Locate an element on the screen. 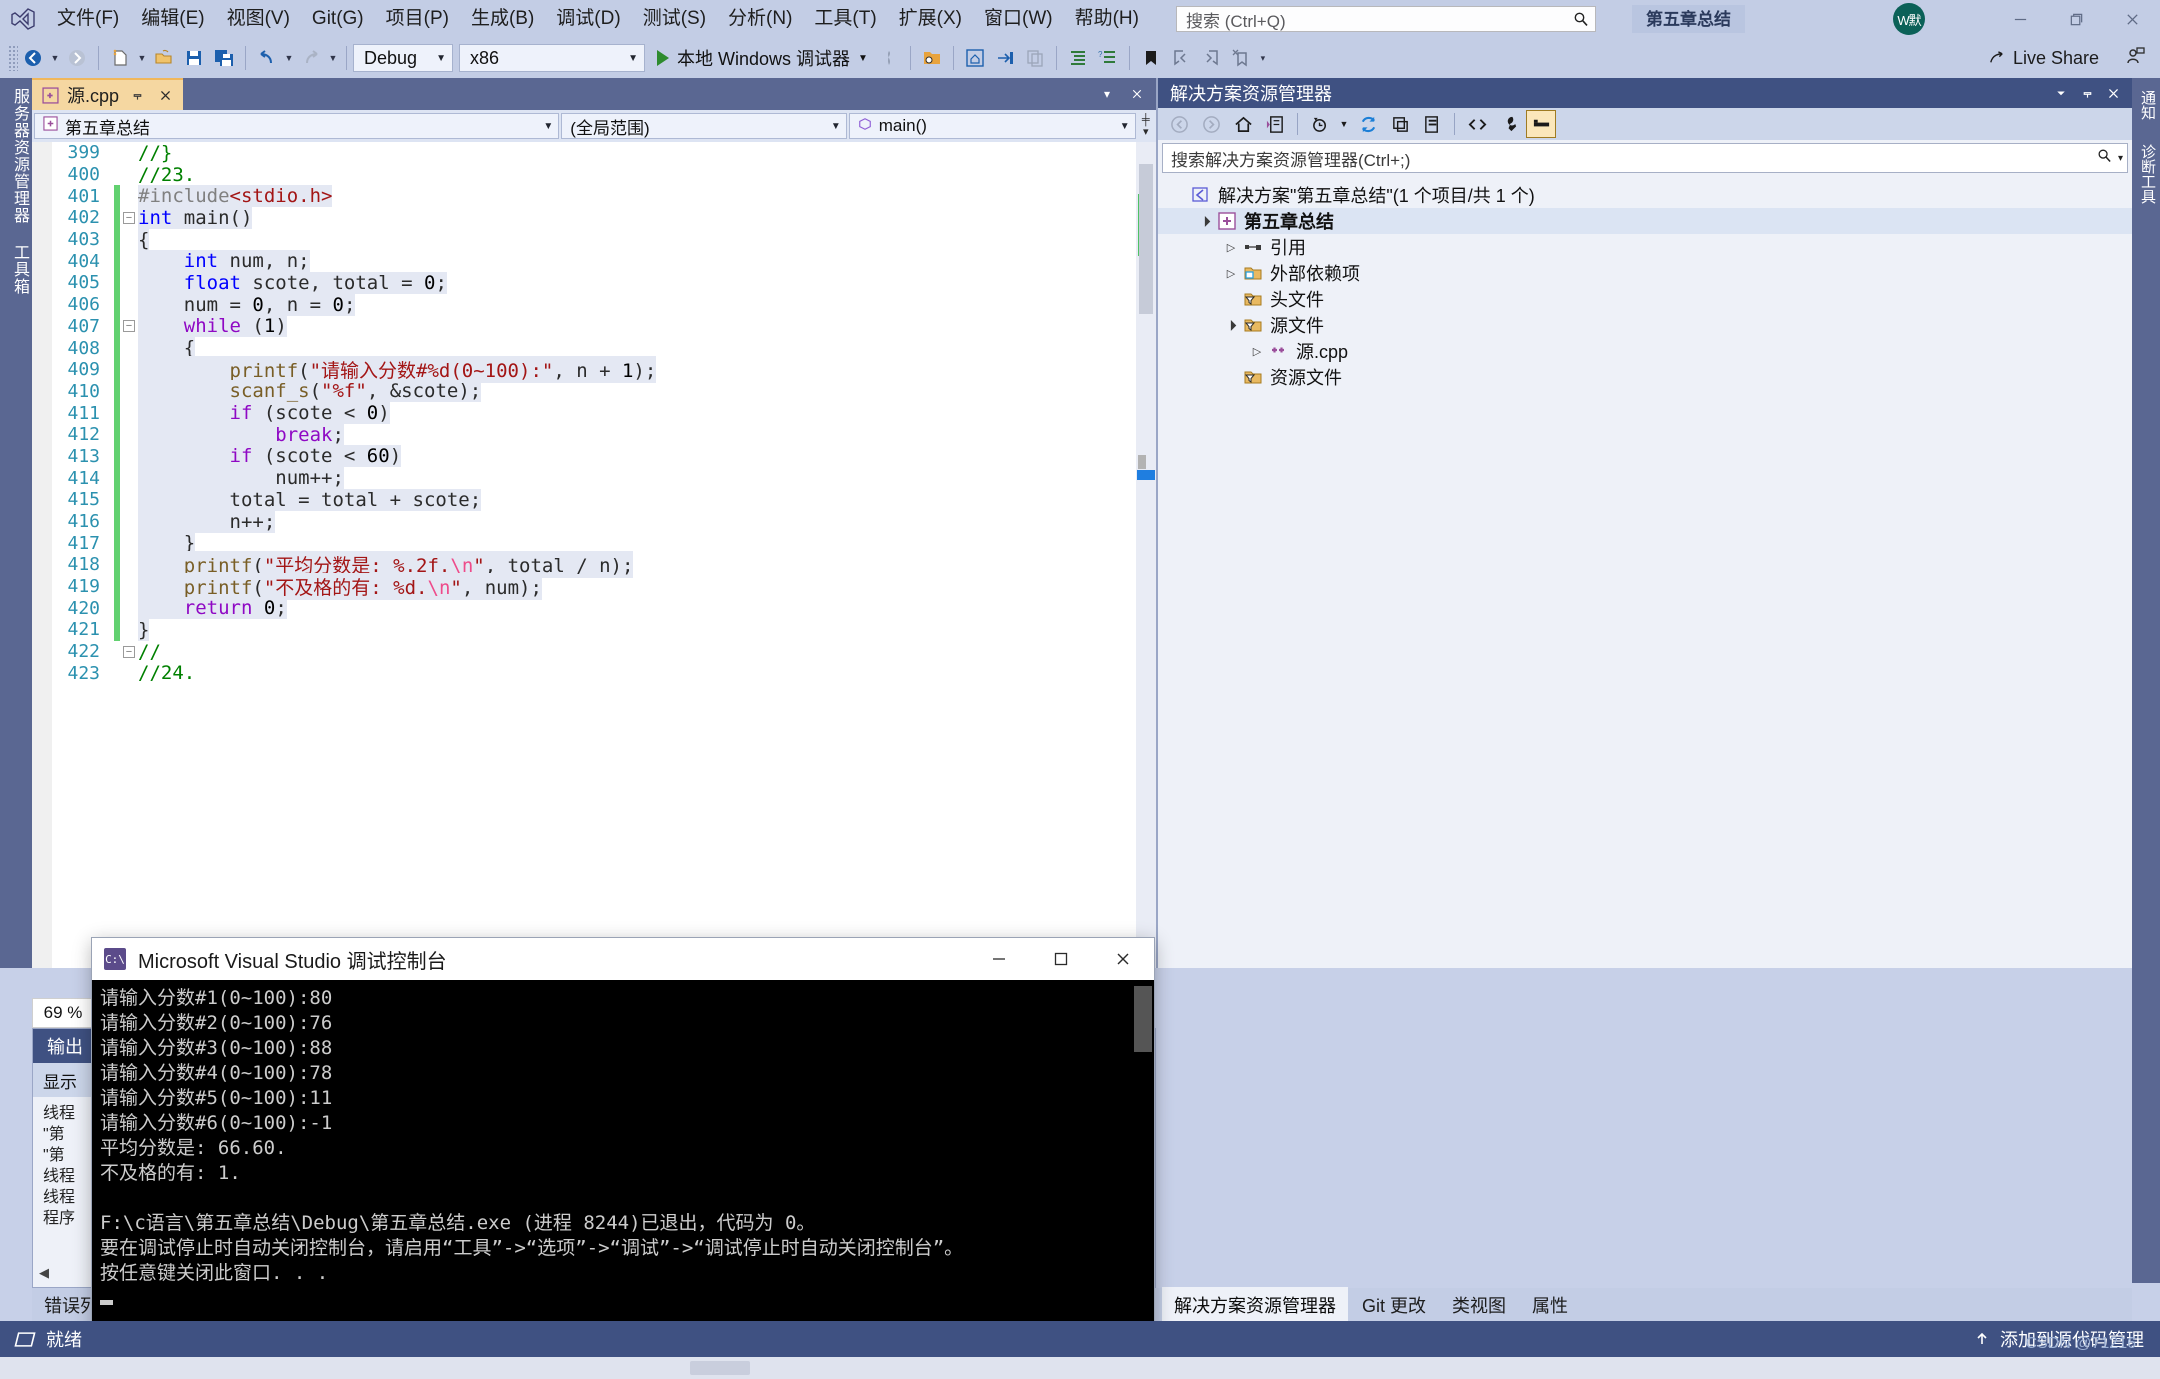 This screenshot has height=1379, width=2160. tree-item: ▷ 源.cpp is located at coordinates (1645, 351).